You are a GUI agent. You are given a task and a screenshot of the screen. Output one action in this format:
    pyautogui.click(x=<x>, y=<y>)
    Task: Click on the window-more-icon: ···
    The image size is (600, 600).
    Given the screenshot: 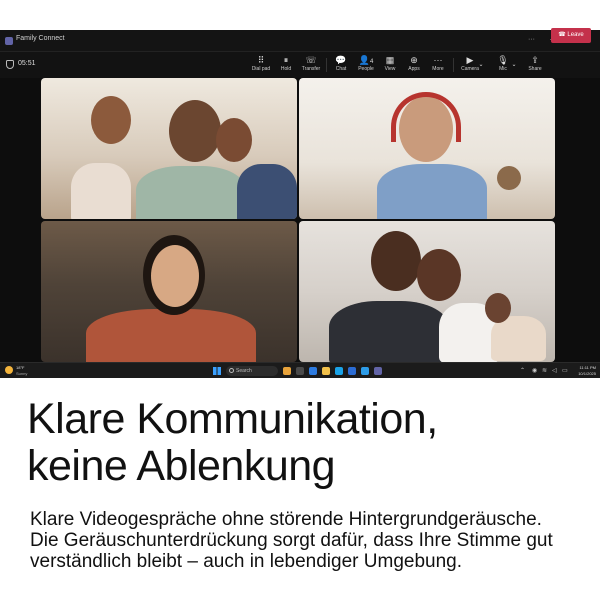 What is the action you would take?
    pyautogui.click(x=531, y=40)
    